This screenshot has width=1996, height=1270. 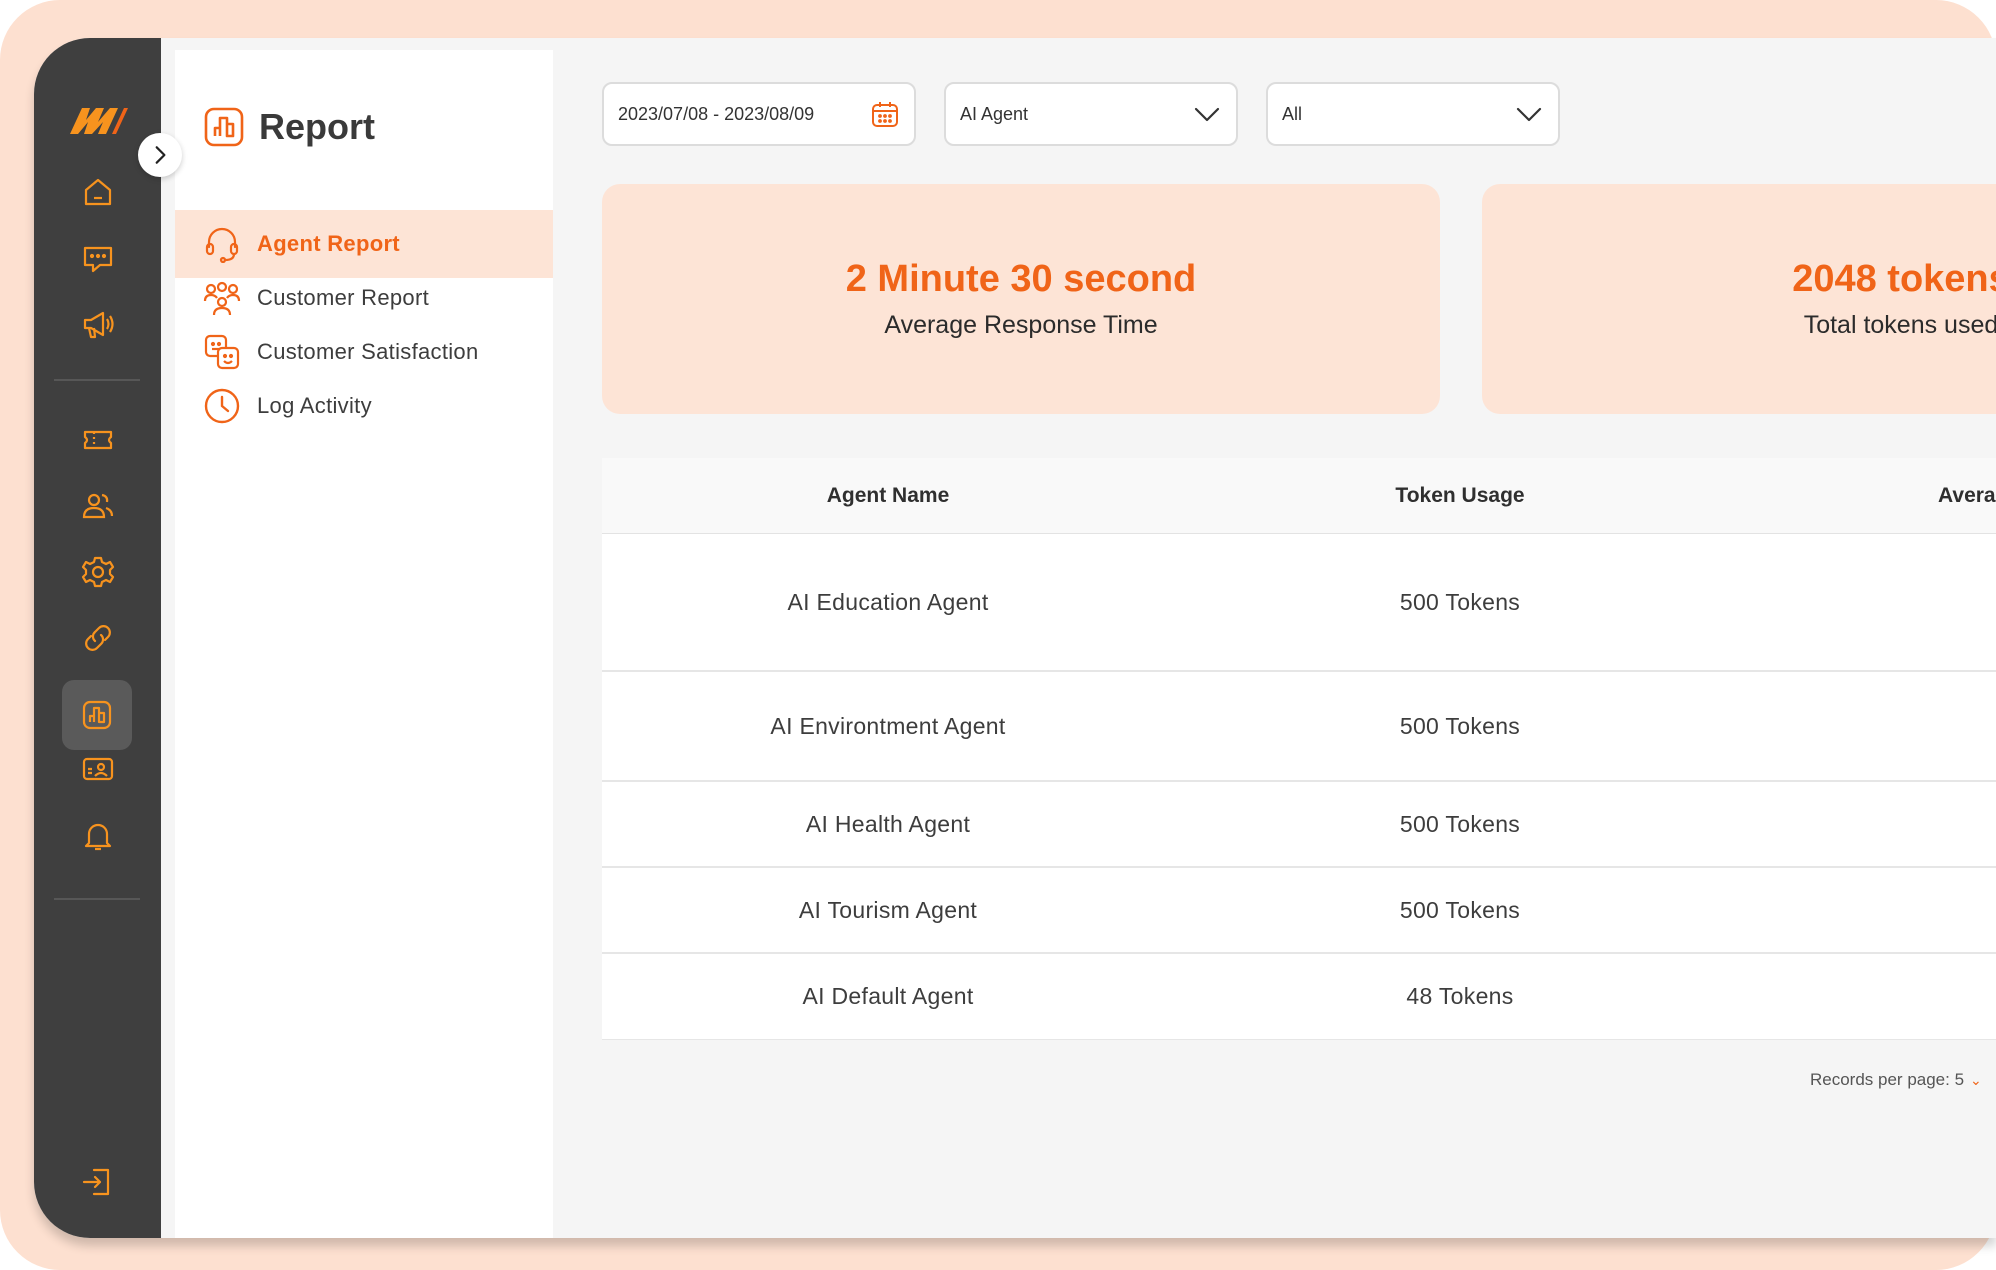 I want to click on brand-logo, so click(x=98, y=119).